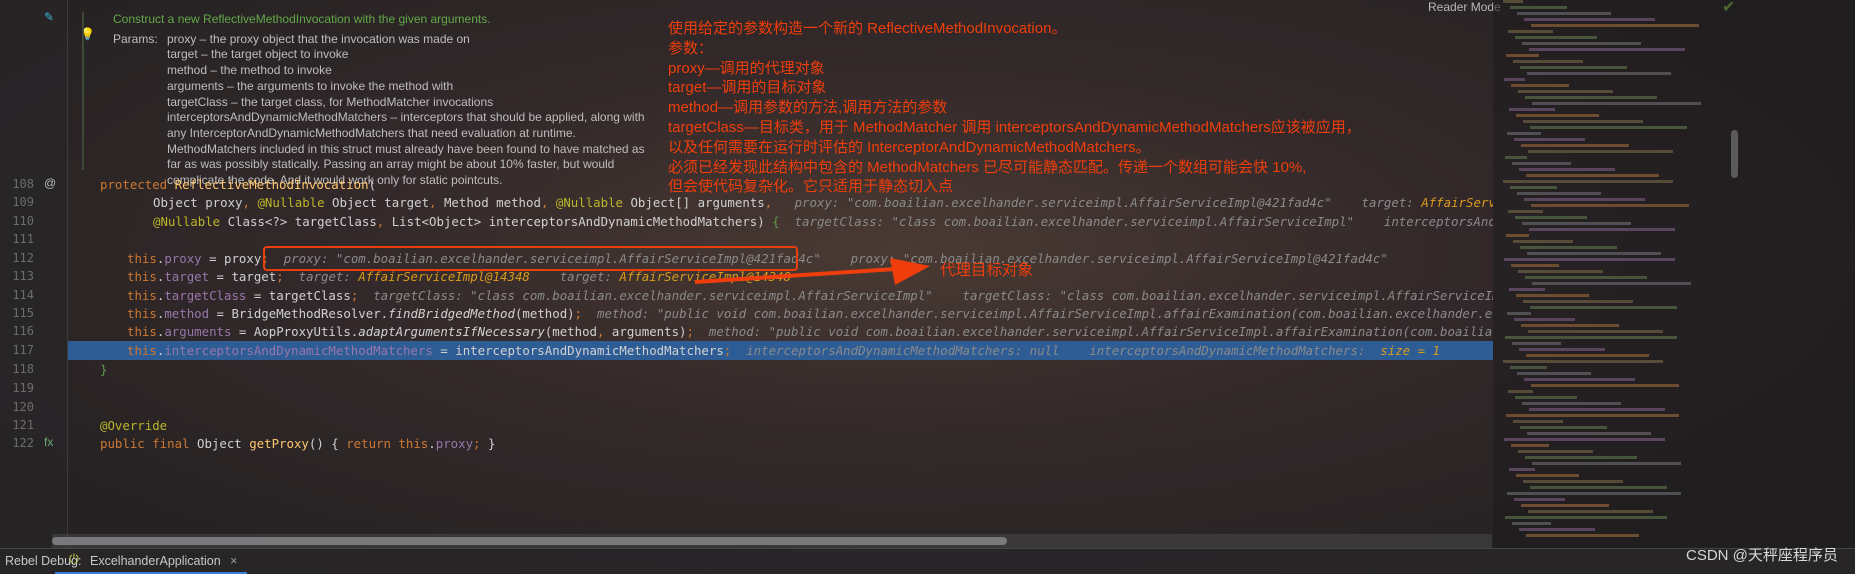 This screenshot has width=1855, height=574. Describe the element at coordinates (298, 350) in the screenshot. I see `code-token: interceptorsAndDynamicMethodMatchers` at that location.